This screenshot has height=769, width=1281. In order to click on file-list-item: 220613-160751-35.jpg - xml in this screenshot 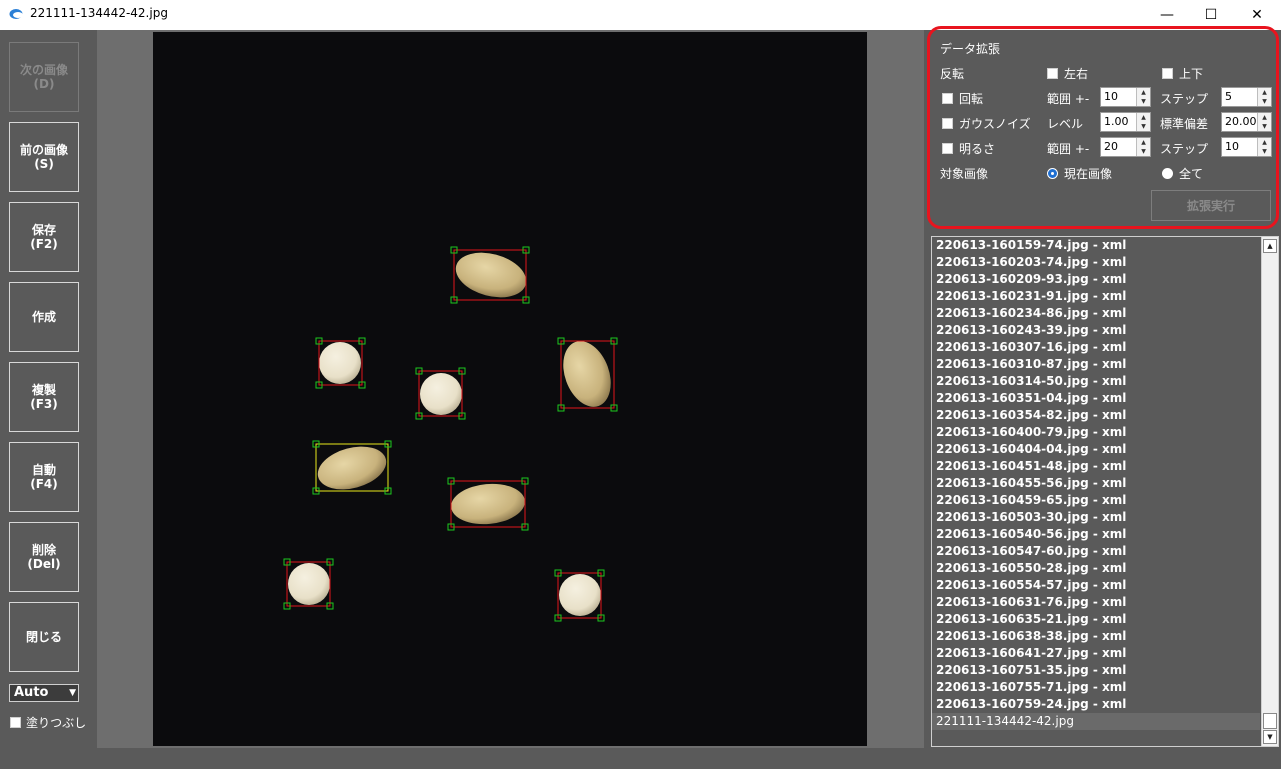, I will do `click(1096, 670)`.